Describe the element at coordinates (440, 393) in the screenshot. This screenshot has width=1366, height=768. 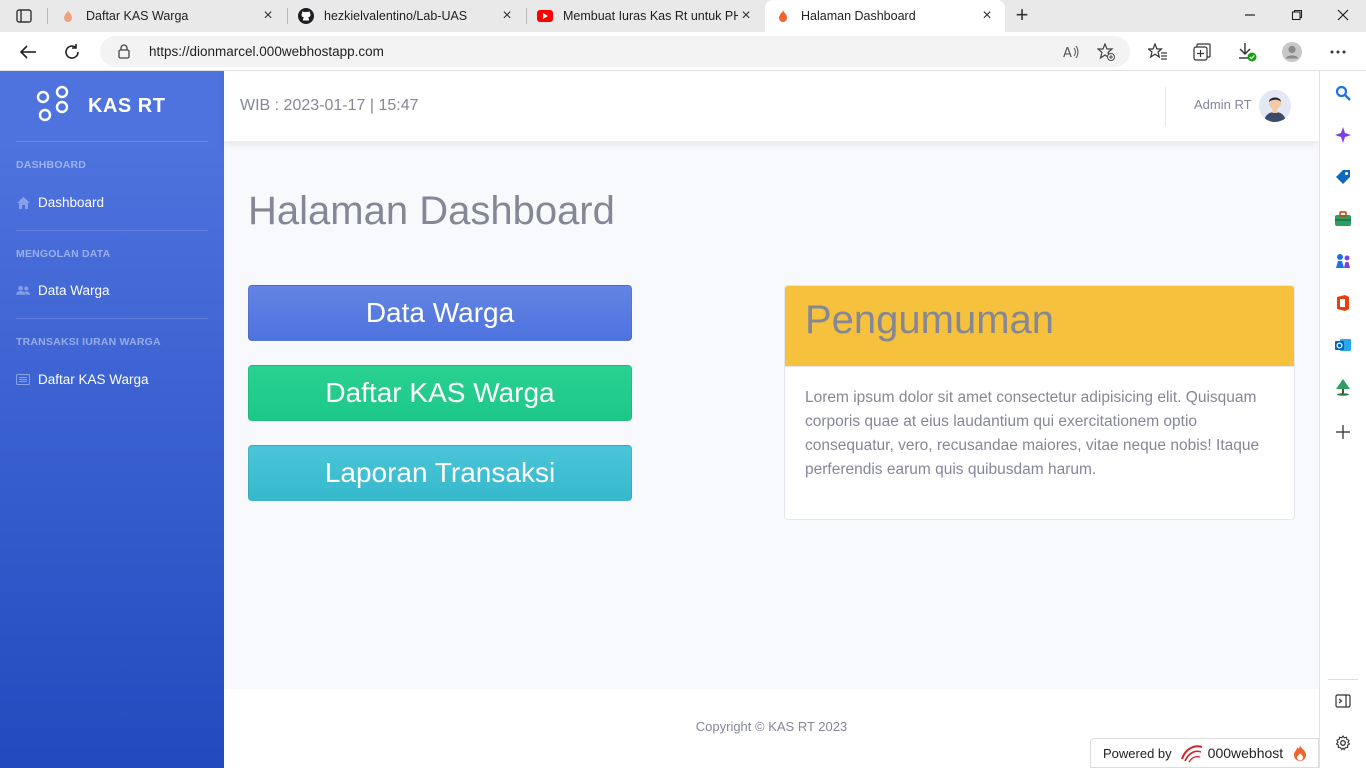
I see `daftar-kas-warga-button: Daftar KAS Warga` at that location.